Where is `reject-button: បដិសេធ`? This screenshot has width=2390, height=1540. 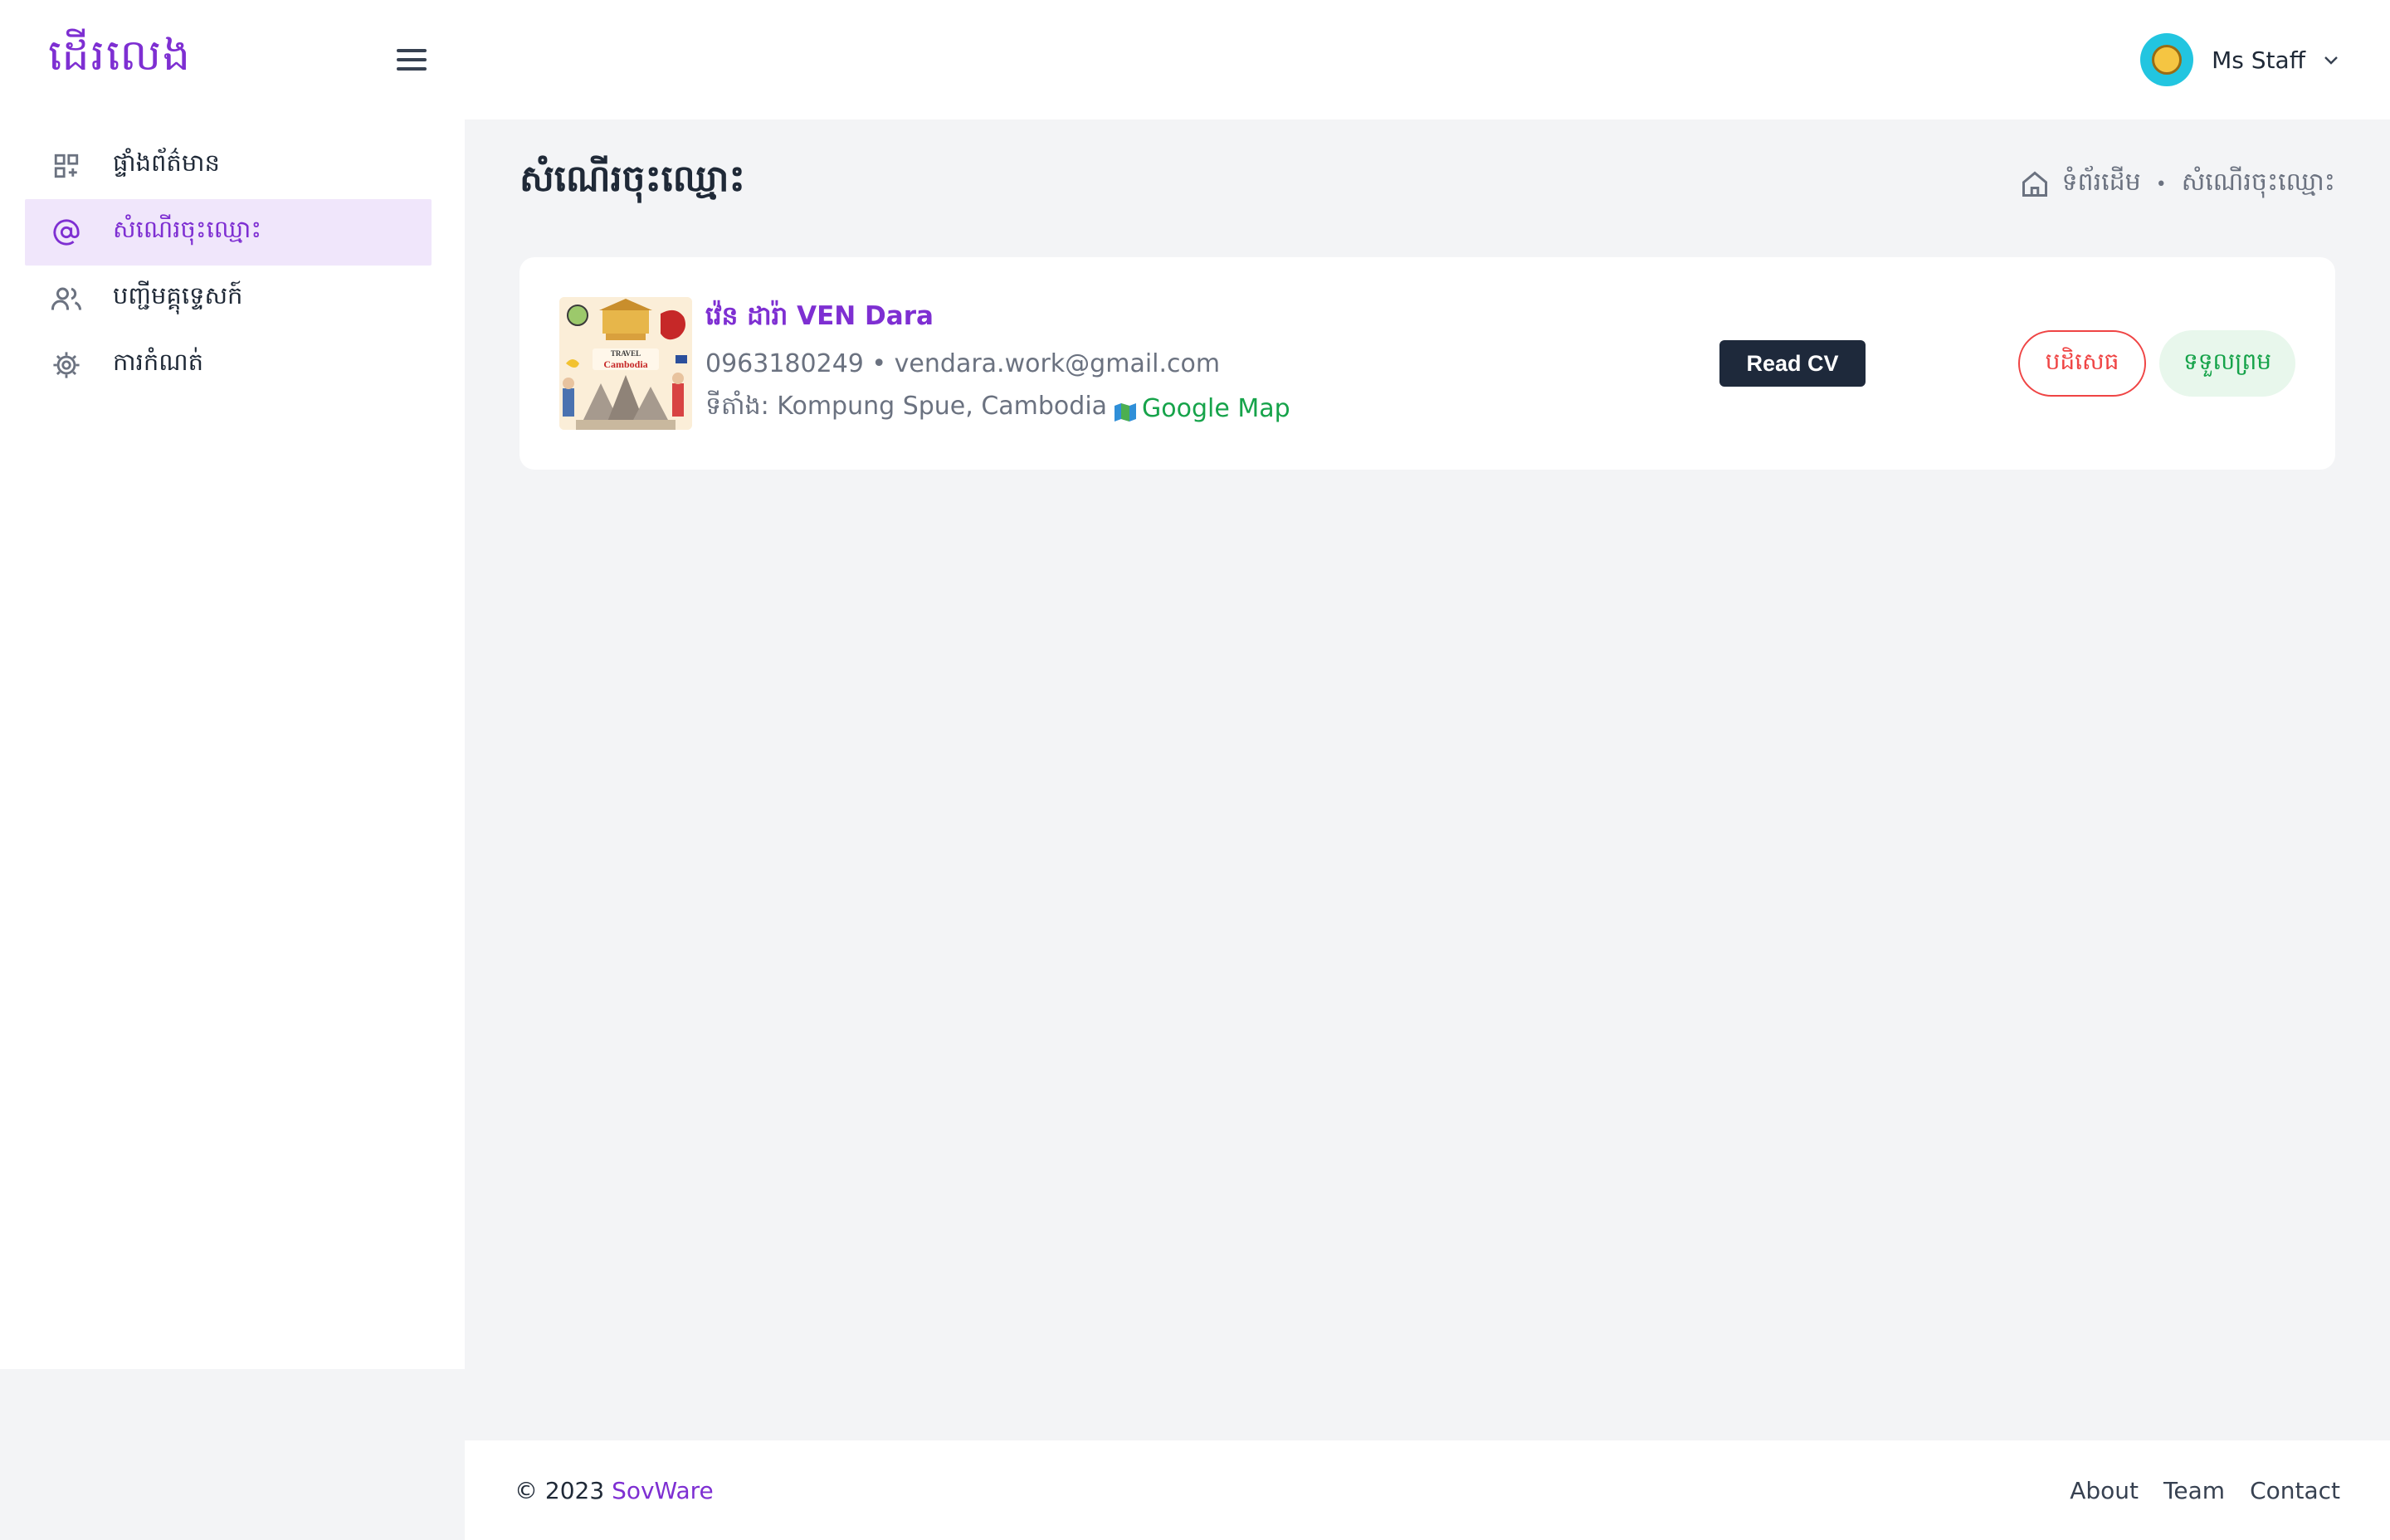
reject-button: បដិសេធ is located at coordinates (2082, 363).